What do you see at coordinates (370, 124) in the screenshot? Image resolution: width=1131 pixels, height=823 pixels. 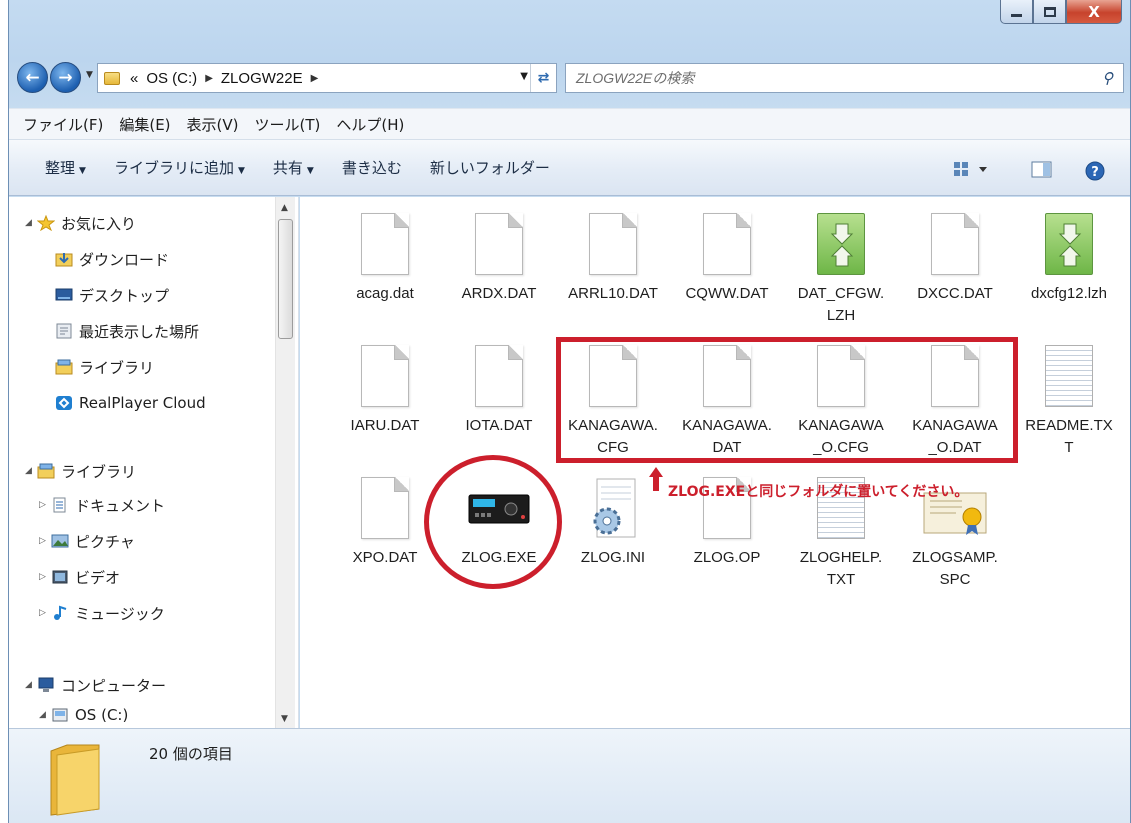 I see `menu-help: ヘルプ(H)` at bounding box center [370, 124].